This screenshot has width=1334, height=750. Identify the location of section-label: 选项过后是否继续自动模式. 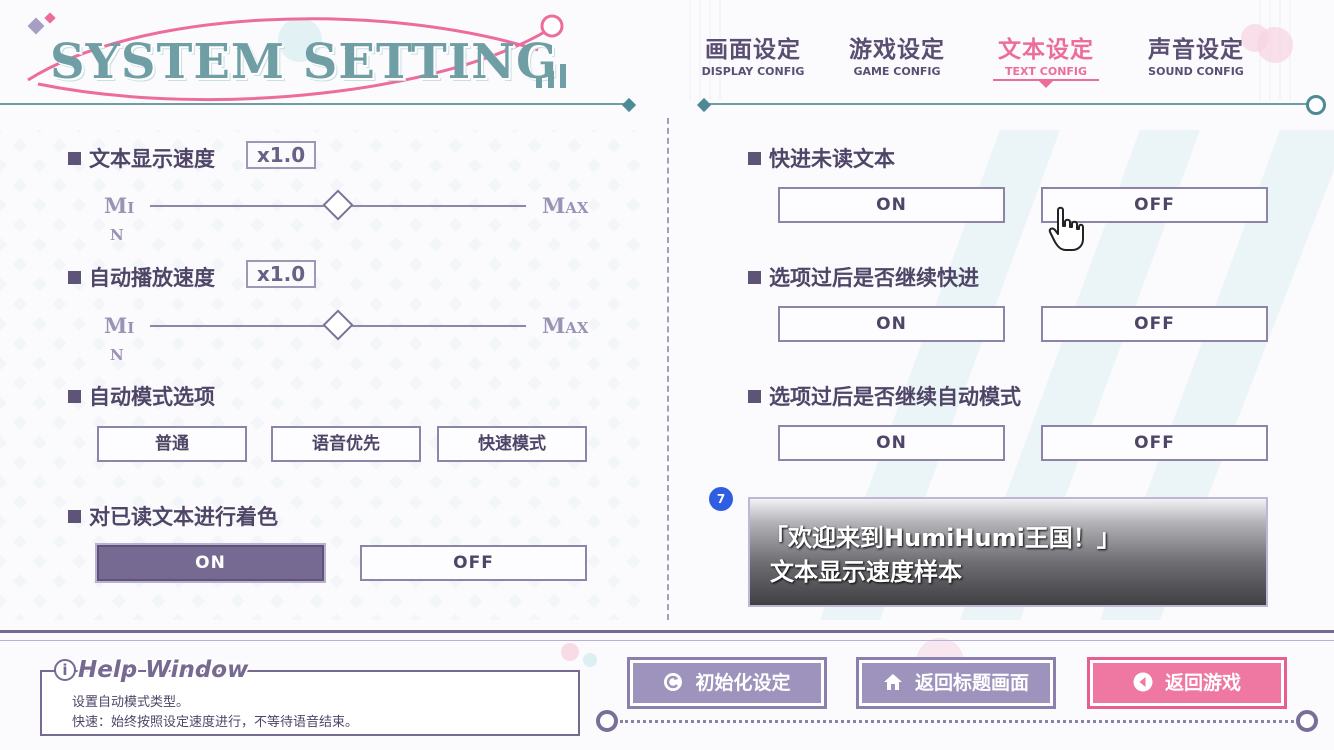
(895, 397).